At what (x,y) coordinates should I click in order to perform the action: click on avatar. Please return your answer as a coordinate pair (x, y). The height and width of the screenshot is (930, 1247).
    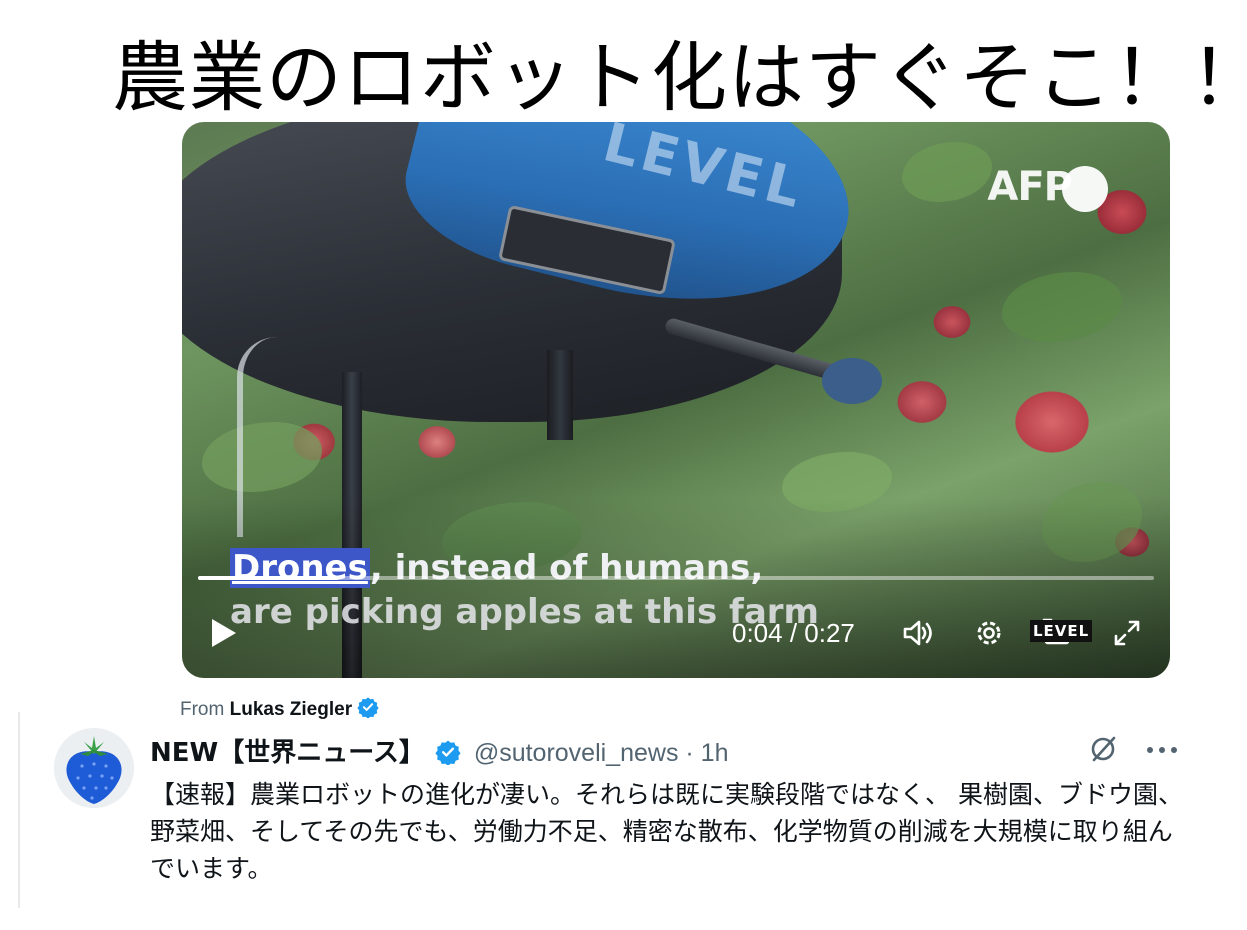
    Looking at the image, I should click on (94, 768).